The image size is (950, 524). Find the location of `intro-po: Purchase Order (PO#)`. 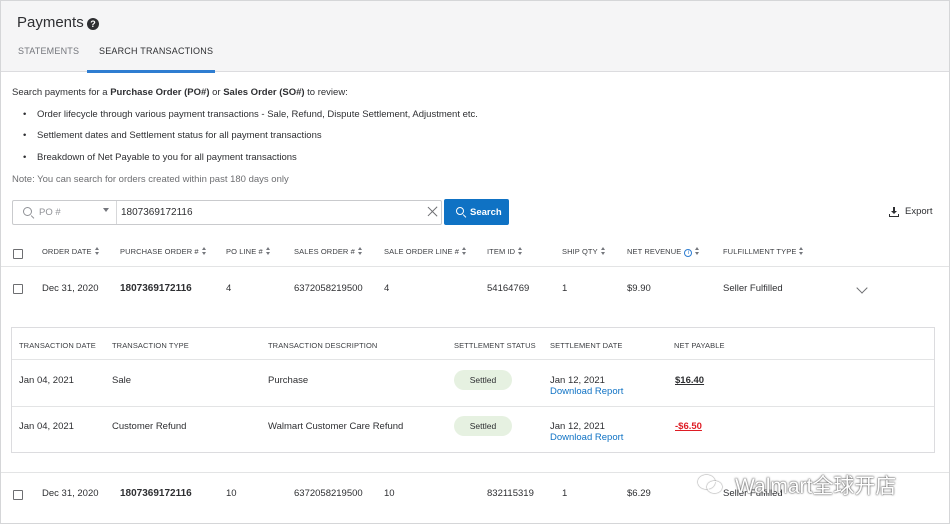

intro-po: Purchase Order (PO#) is located at coordinates (160, 92).